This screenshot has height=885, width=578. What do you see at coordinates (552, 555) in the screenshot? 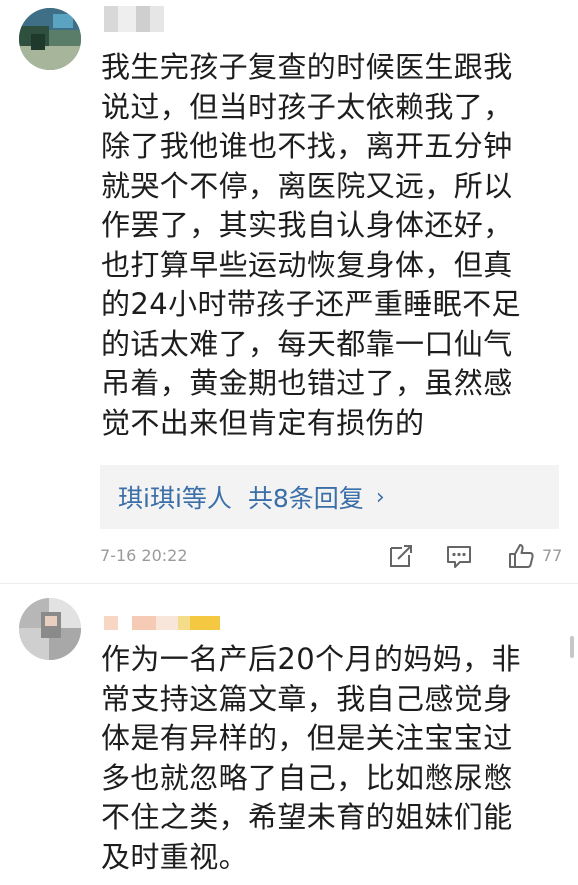
I see `like-count: 77` at bounding box center [552, 555].